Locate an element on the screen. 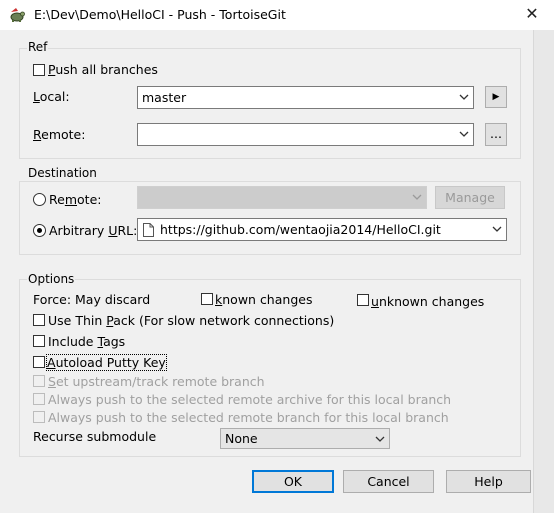 The width and height of the screenshot is (554, 513). use-thin-pack-checkbox is located at coordinates (39, 320).